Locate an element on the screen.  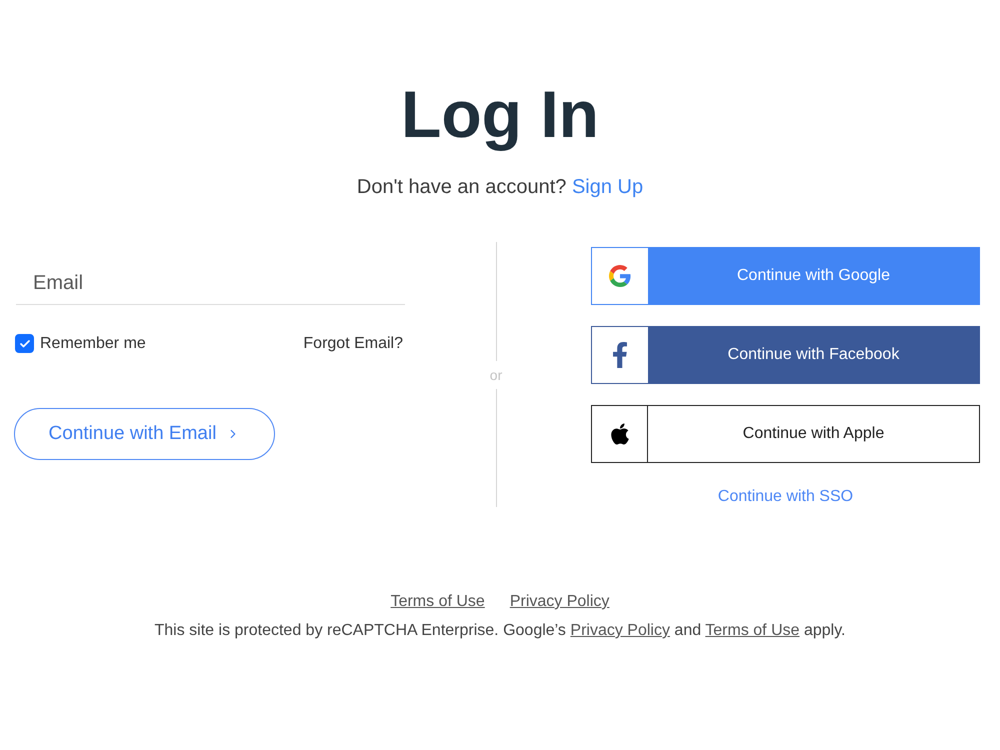
check-icon is located at coordinates (24, 344).